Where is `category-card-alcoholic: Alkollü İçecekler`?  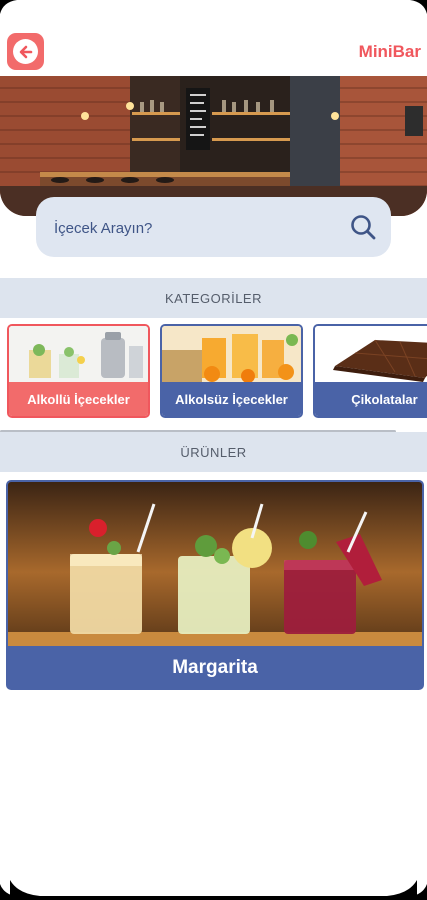
category-card-alcoholic: Alkollü İçecekler is located at coordinates (78, 371).